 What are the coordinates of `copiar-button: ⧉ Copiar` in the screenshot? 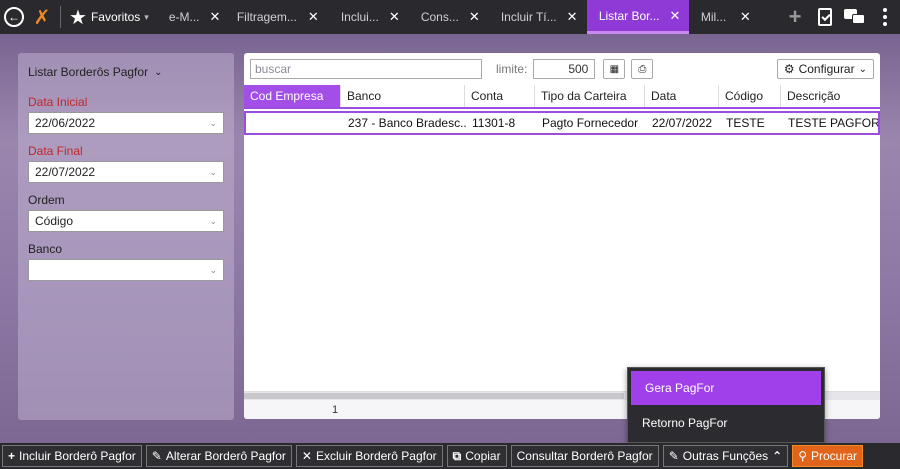 It's located at (476, 456).